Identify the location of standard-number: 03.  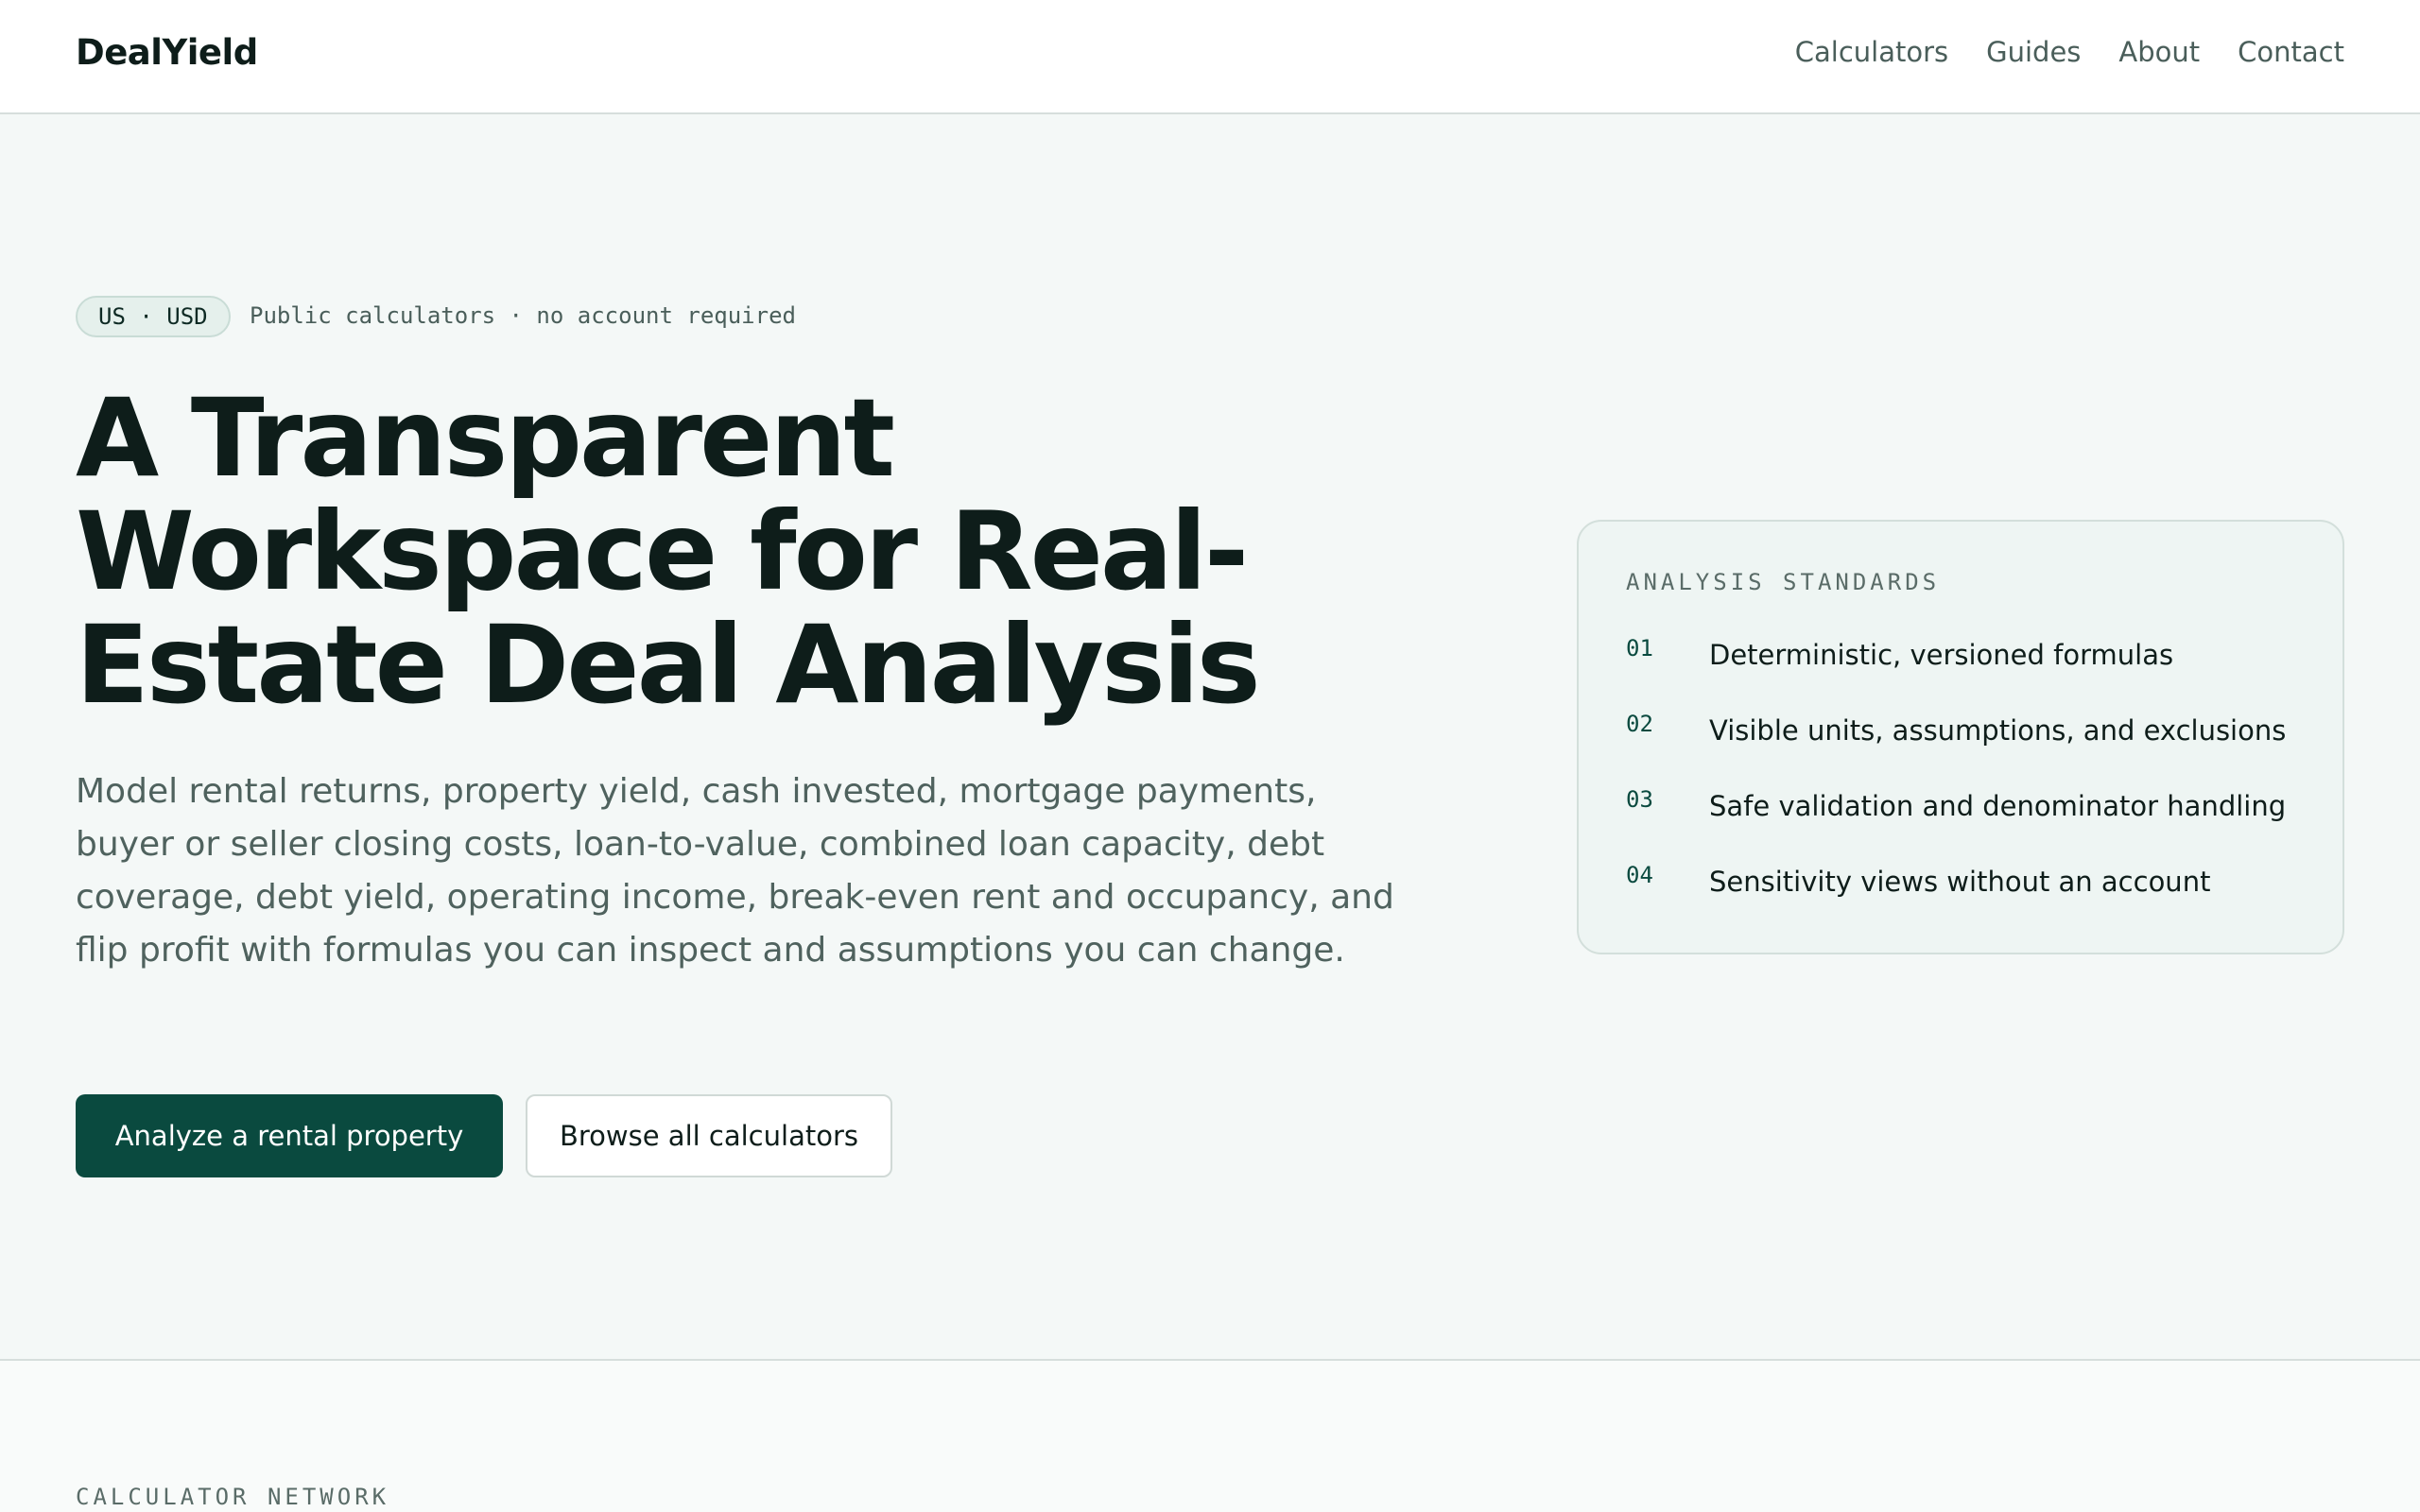
(1639, 799).